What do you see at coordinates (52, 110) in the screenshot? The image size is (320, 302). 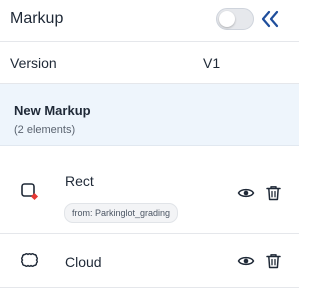 I see `markup-group-name: New Markup` at bounding box center [52, 110].